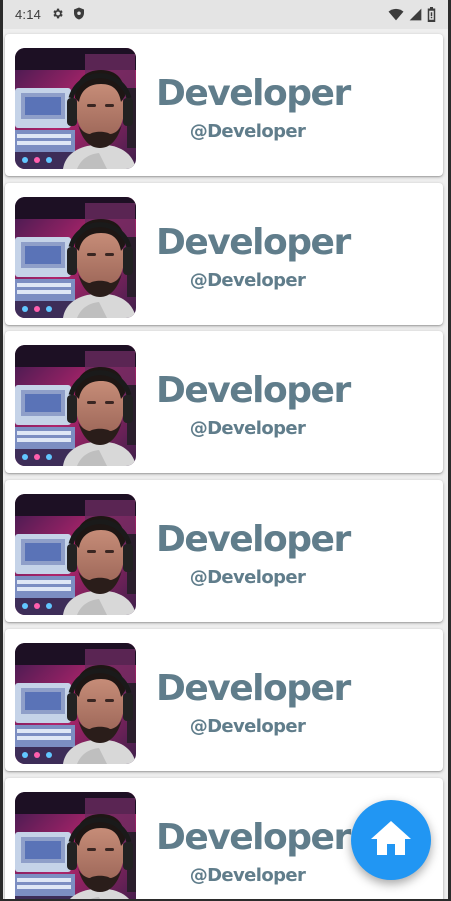 The height and width of the screenshot is (901, 451). I want to click on status-time: 4:14, so click(28, 14).